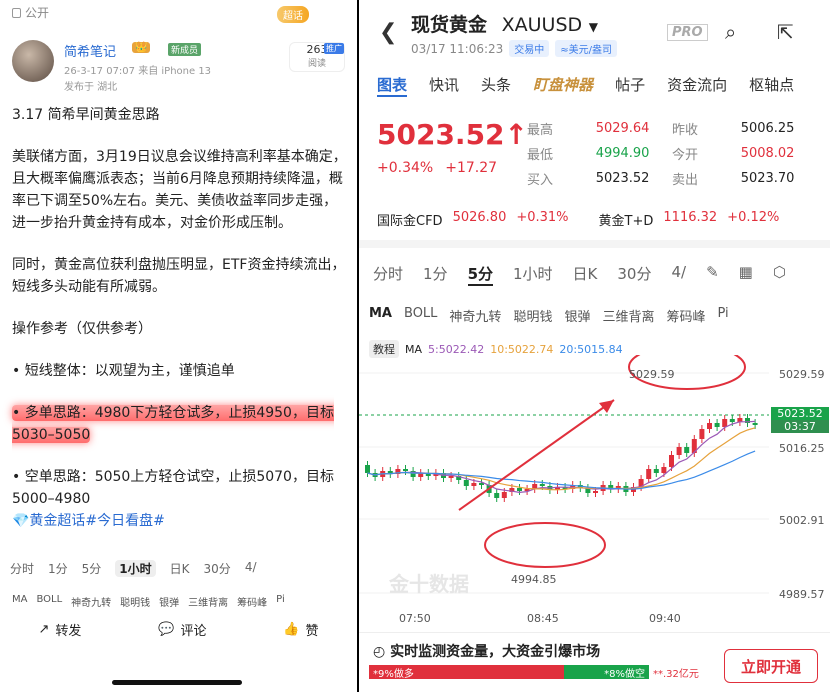  Describe the element at coordinates (779, 274) in the screenshot. I see `settings-icon: ⬡` at that location.